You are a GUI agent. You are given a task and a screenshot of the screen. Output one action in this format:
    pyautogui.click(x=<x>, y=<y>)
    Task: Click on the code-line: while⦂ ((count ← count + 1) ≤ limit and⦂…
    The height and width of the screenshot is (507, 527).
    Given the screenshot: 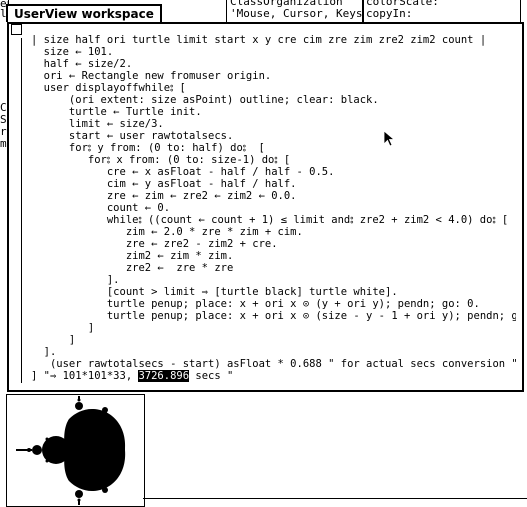 What is the action you would take?
    pyautogui.click(x=269, y=220)
    